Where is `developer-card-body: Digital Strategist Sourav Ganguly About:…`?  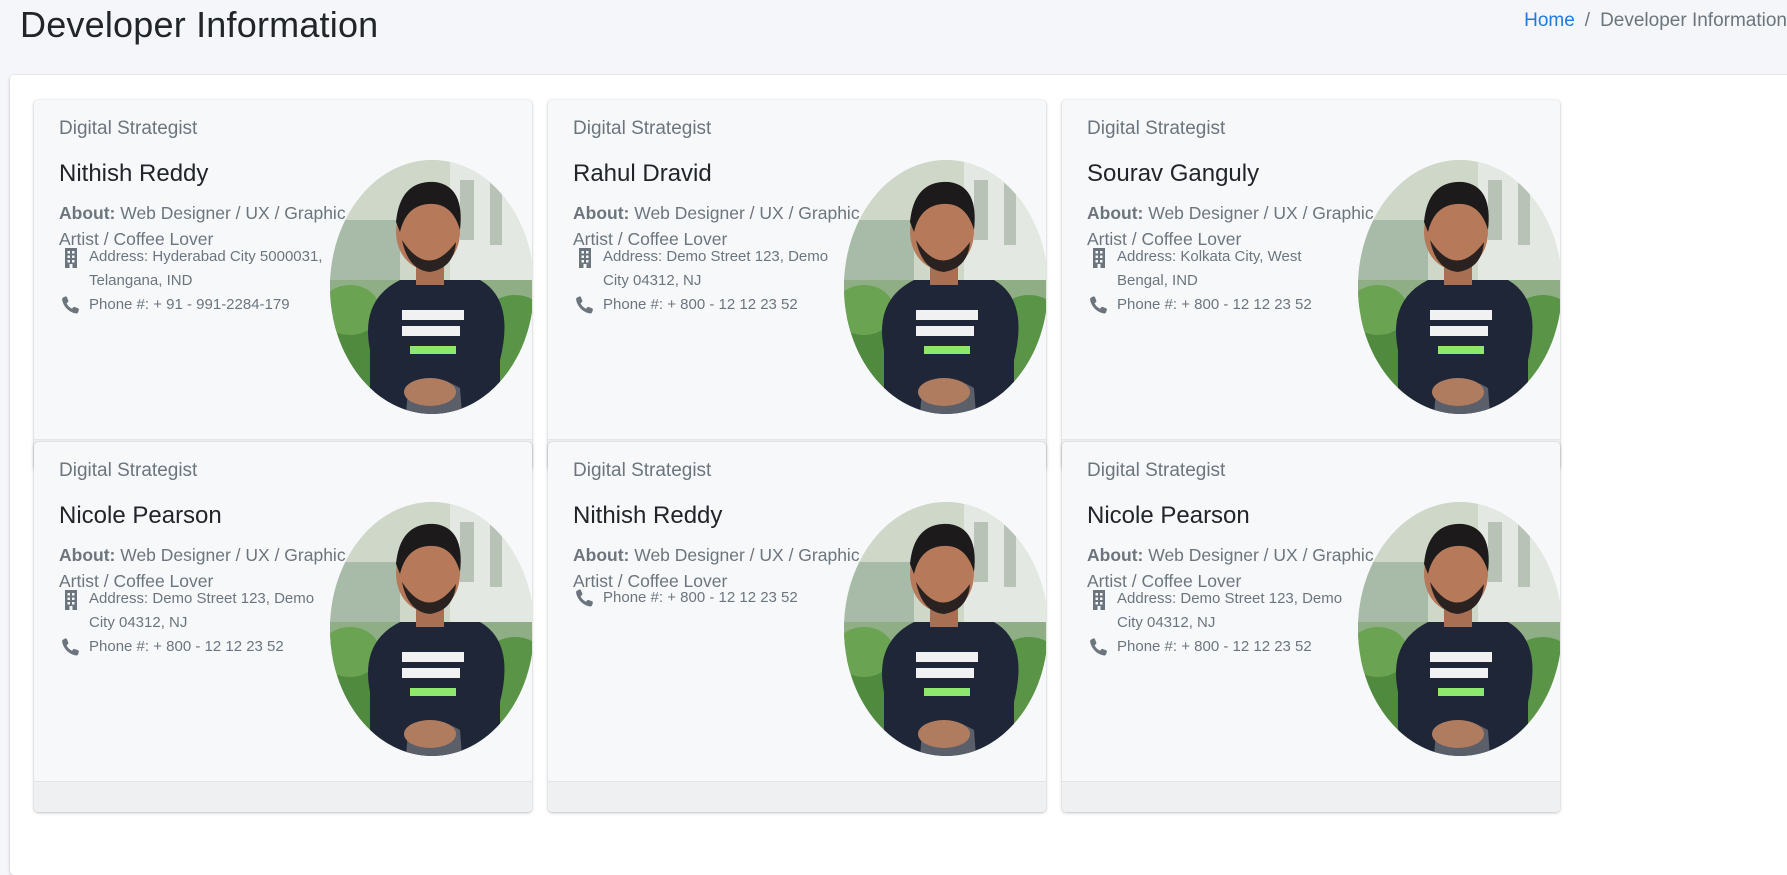
developer-card-body: Digital Strategist Sourav Ganguly About:… is located at coordinates (1311, 270).